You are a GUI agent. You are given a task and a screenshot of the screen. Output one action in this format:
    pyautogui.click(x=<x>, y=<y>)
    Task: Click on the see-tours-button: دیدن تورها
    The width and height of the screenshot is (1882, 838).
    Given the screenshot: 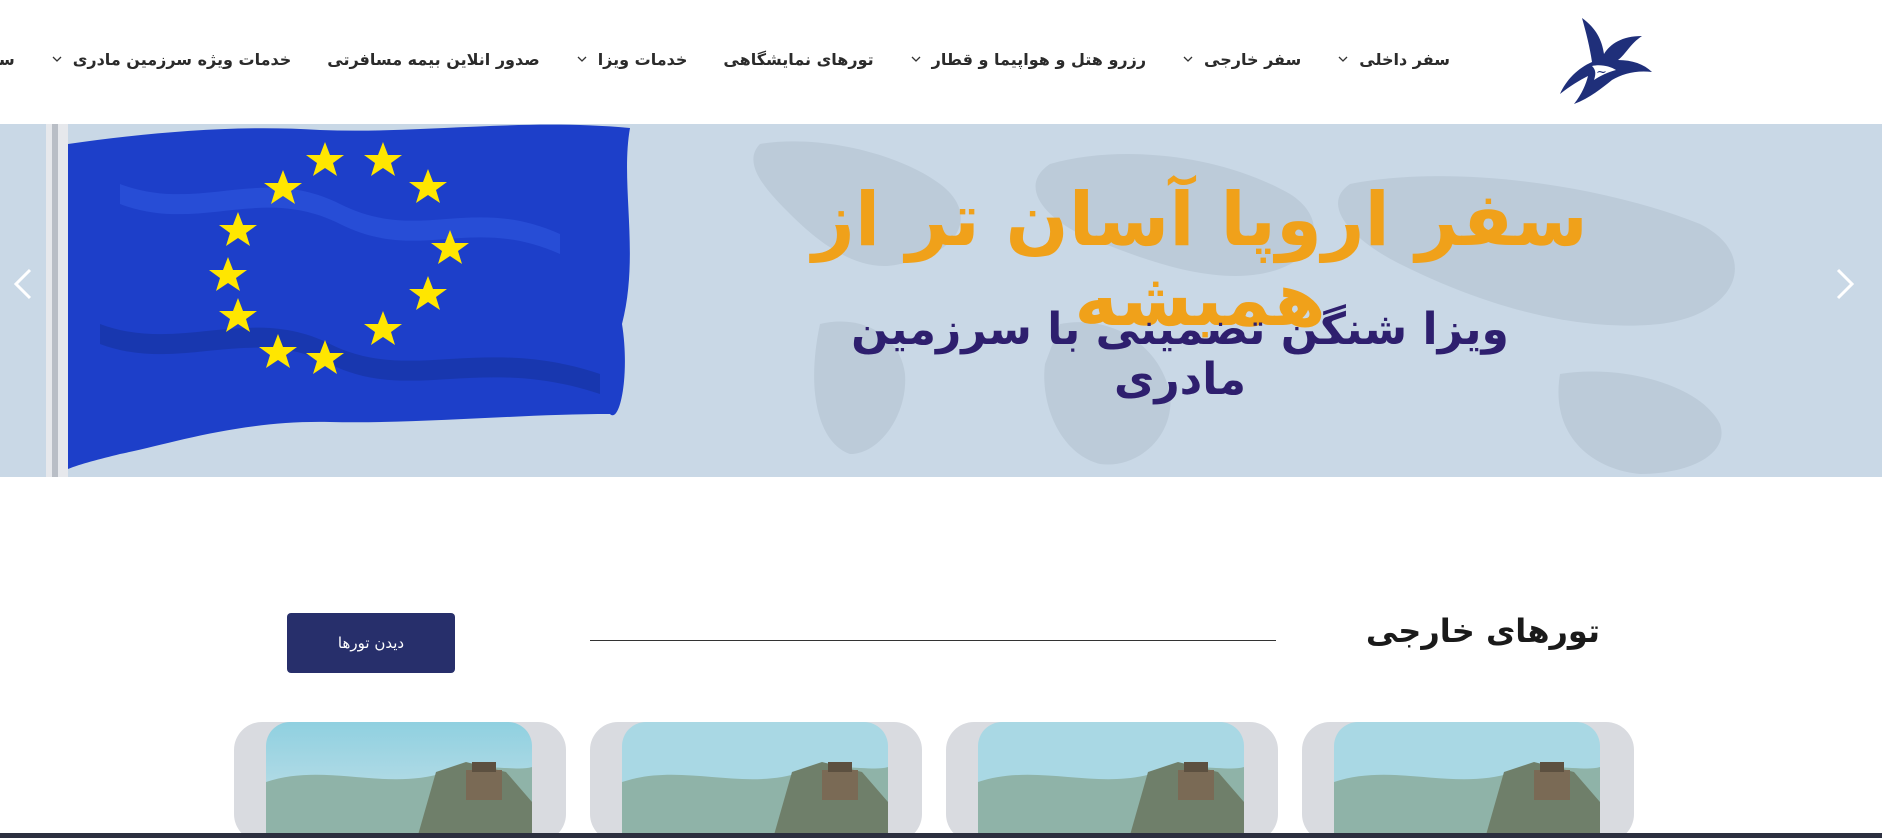 What is the action you would take?
    pyautogui.click(x=371, y=643)
    